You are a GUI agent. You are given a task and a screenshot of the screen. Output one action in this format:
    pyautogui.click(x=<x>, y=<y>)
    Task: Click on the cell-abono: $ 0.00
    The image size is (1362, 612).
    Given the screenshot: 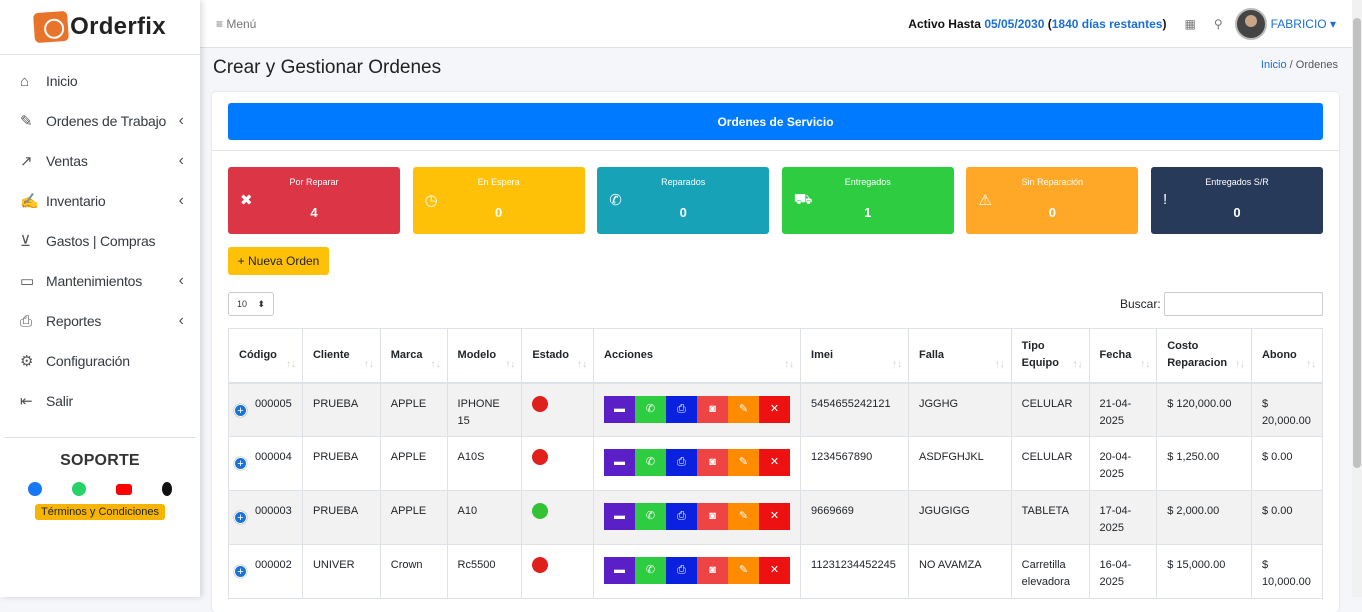 What is the action you would take?
    pyautogui.click(x=1287, y=517)
    